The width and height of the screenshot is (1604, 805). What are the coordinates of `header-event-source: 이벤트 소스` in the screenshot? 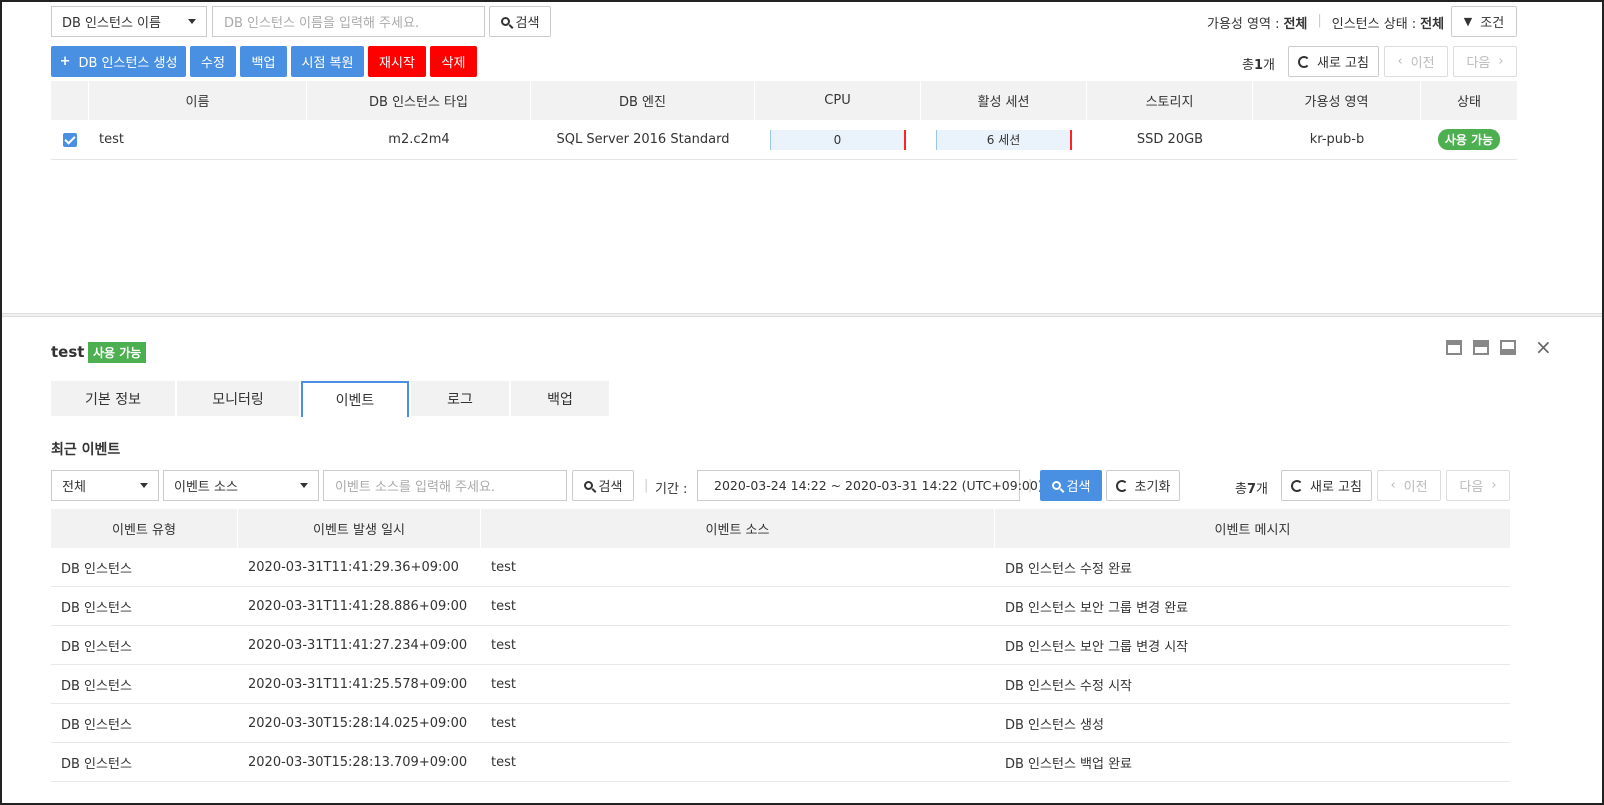 It's located at (738, 528).